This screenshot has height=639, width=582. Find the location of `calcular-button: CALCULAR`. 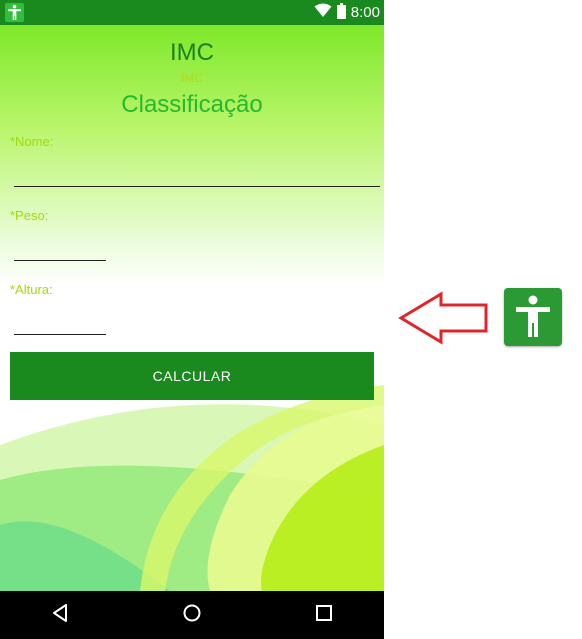

calcular-button: CALCULAR is located at coordinates (192, 376).